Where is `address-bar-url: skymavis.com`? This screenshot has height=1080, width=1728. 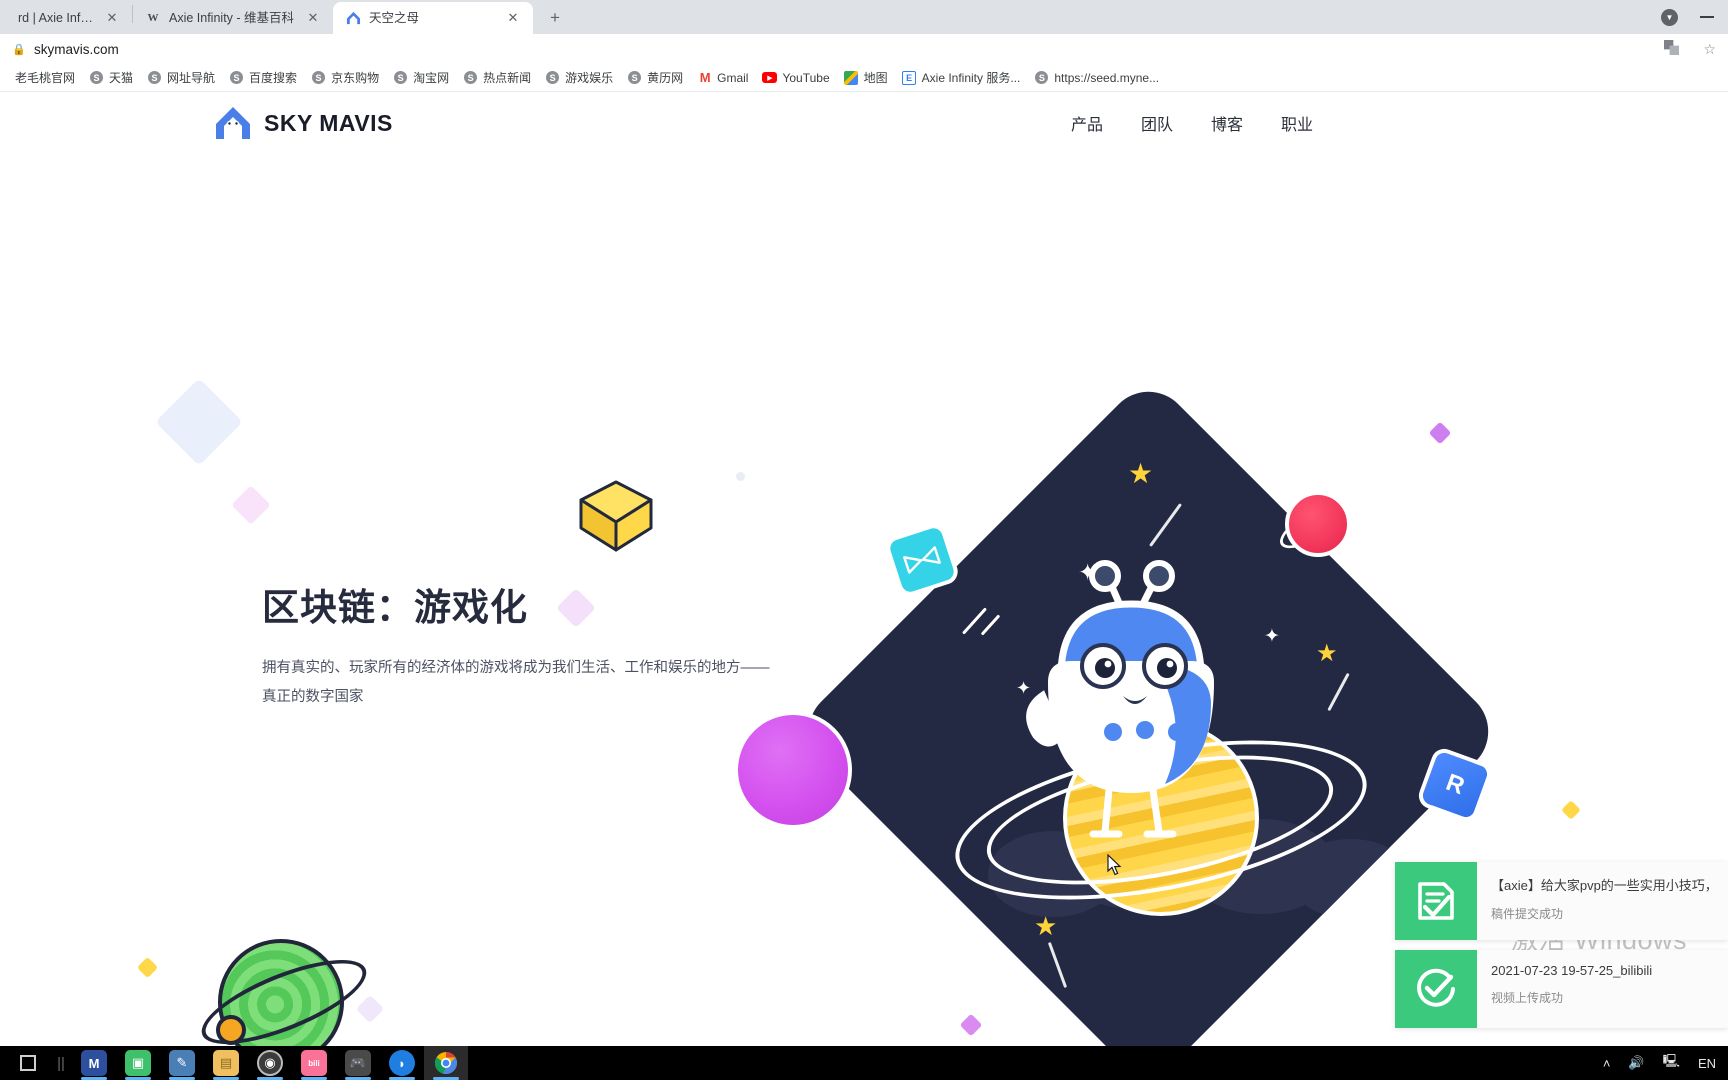
address-bar-url: skymavis.com is located at coordinates (76, 49).